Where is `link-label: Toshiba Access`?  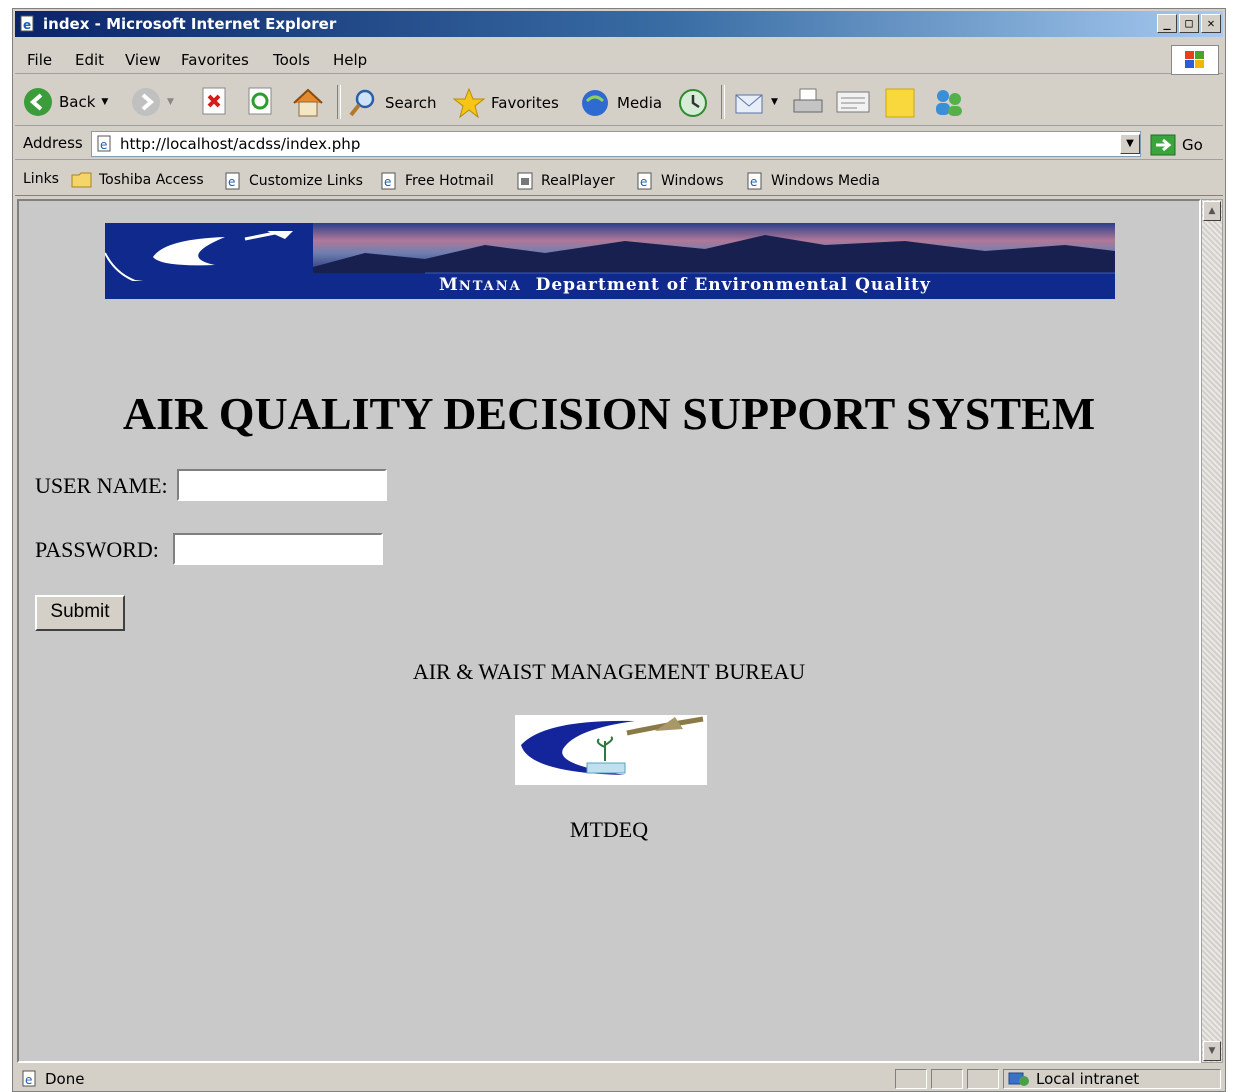 link-label: Toshiba Access is located at coordinates (151, 180).